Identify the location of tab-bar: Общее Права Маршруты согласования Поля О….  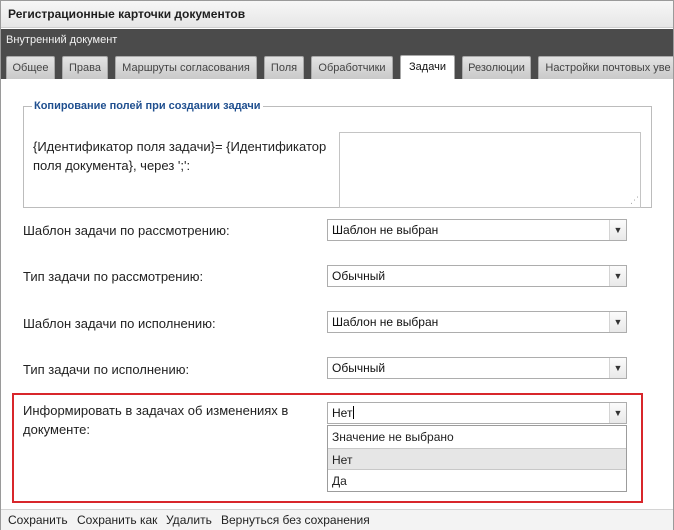
(337, 65).